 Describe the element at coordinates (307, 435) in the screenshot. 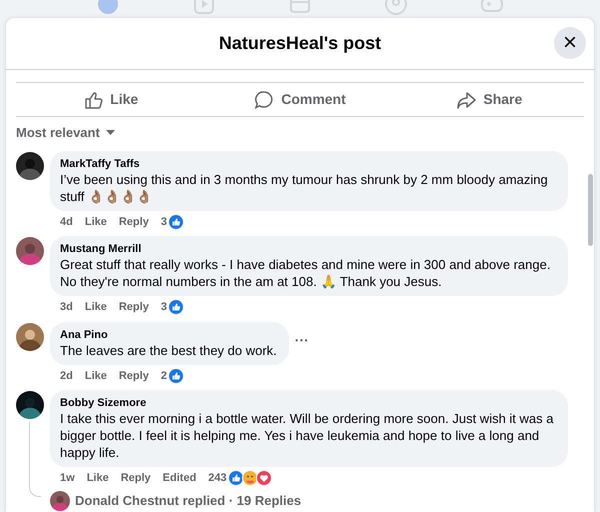

I see `comment-text: I take this ever morning i a bottle water. Will be ordering more soon. Just wish it was a bigger bottle. I feel it is helping me. Yes i have leukemia and hope to live a long and happy life.` at that location.